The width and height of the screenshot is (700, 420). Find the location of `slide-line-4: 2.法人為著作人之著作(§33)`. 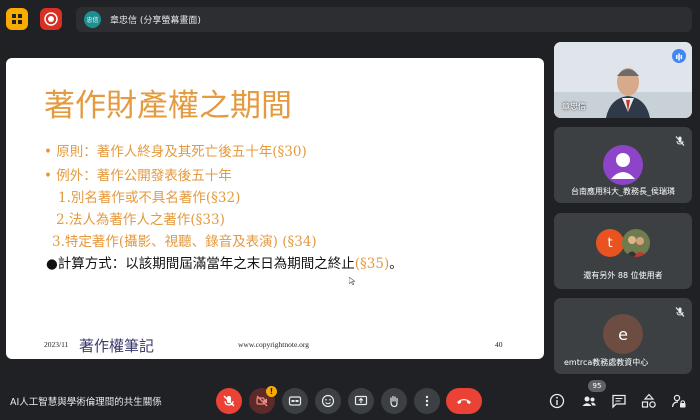

slide-line-4: 2.法人為著作人之著作(§33) is located at coordinates (140, 220).